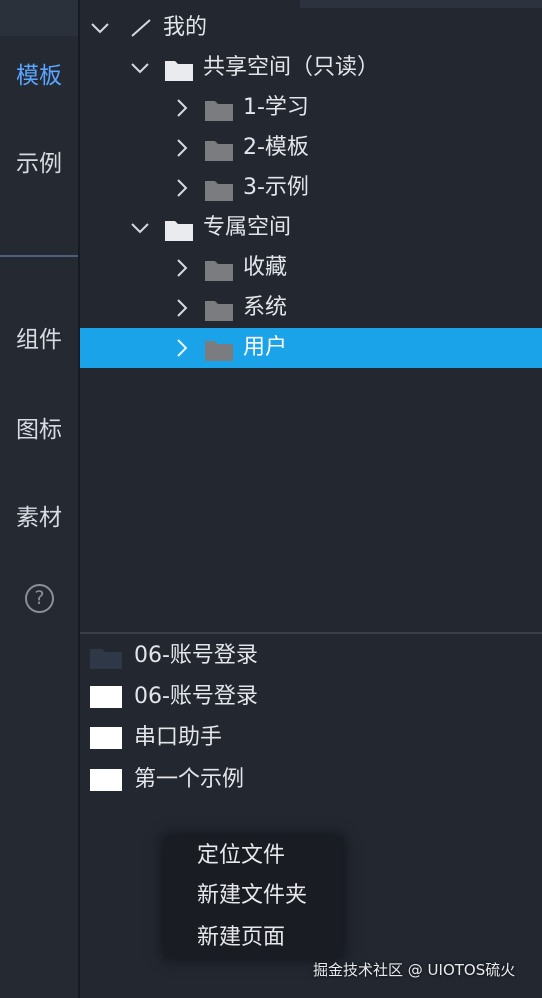  Describe the element at coordinates (39, 76) in the screenshot. I see `sidebar-item-templates: 模板` at that location.